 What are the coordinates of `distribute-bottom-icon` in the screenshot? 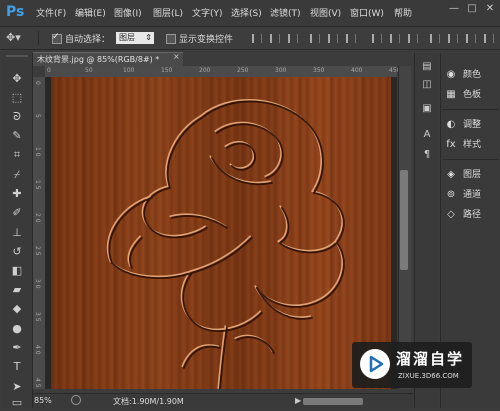 It's located at (413, 38).